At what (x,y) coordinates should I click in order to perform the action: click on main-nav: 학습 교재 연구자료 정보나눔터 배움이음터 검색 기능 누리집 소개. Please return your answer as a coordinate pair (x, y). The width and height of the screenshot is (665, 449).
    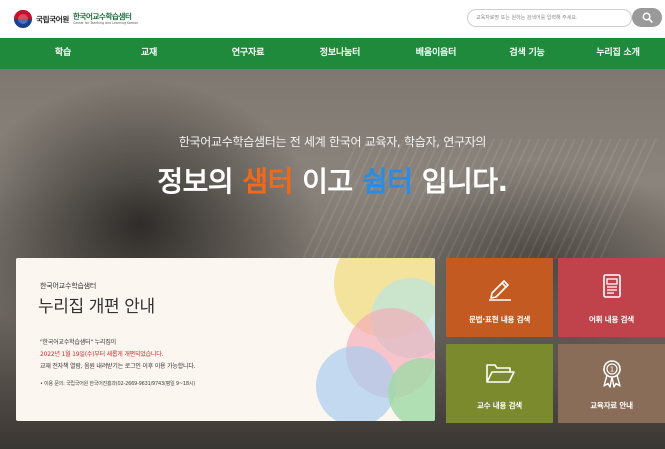
    Looking at the image, I should click on (332, 53).